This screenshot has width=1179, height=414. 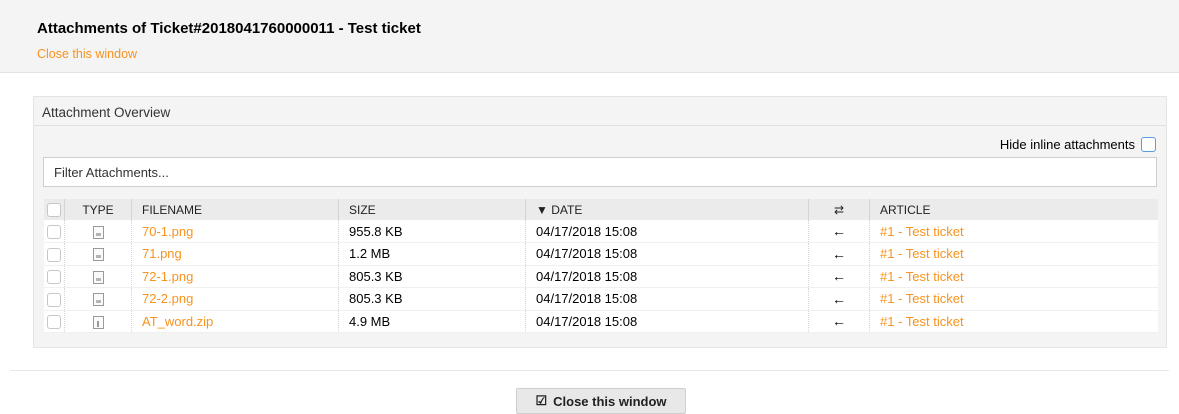 What do you see at coordinates (667, 209) in the screenshot?
I see `column-date: ▼ DATE` at bounding box center [667, 209].